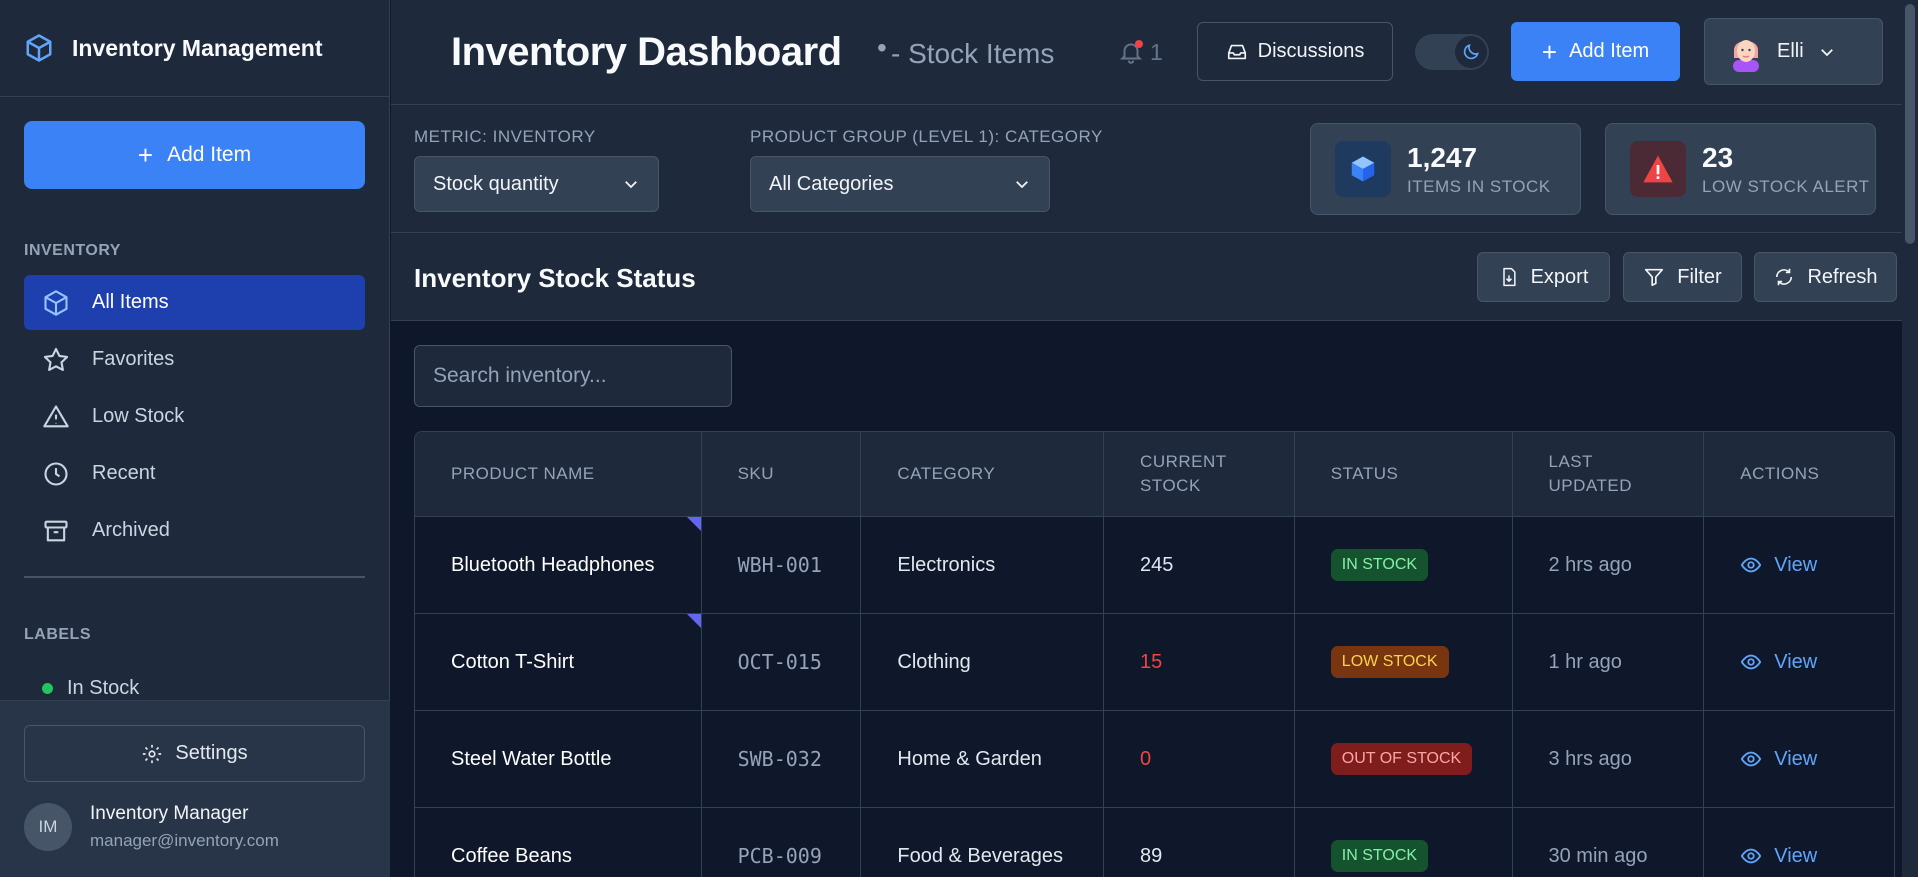  I want to click on status-cell: IN STOCK, so click(1404, 842).